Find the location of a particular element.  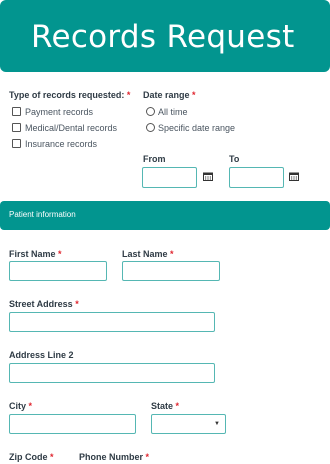

date-range-label: Date range * is located at coordinates (169, 95).